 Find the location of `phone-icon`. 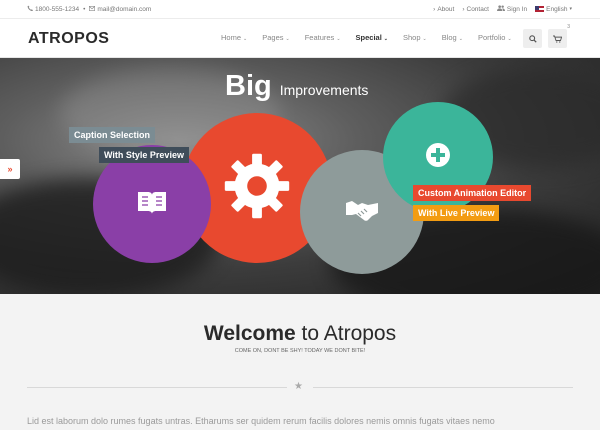

phone-icon is located at coordinates (30, 9).